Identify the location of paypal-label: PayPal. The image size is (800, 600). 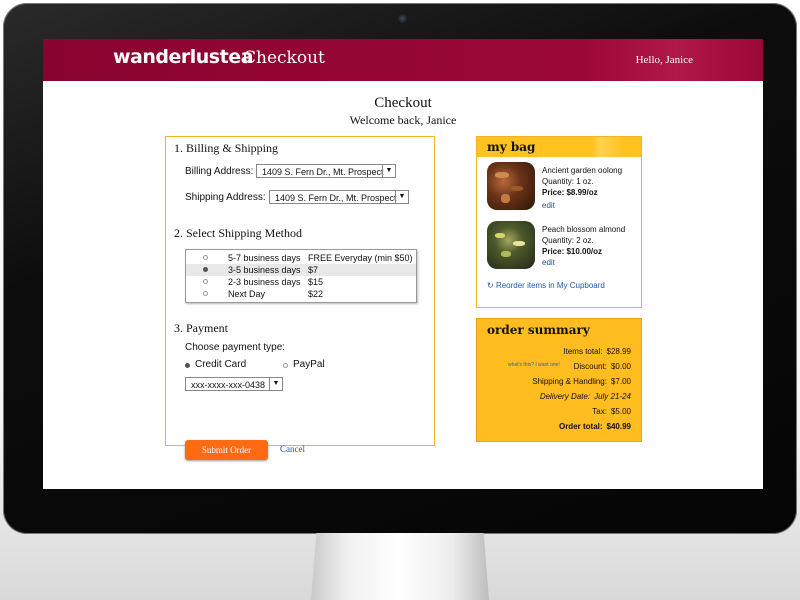
(309, 364).